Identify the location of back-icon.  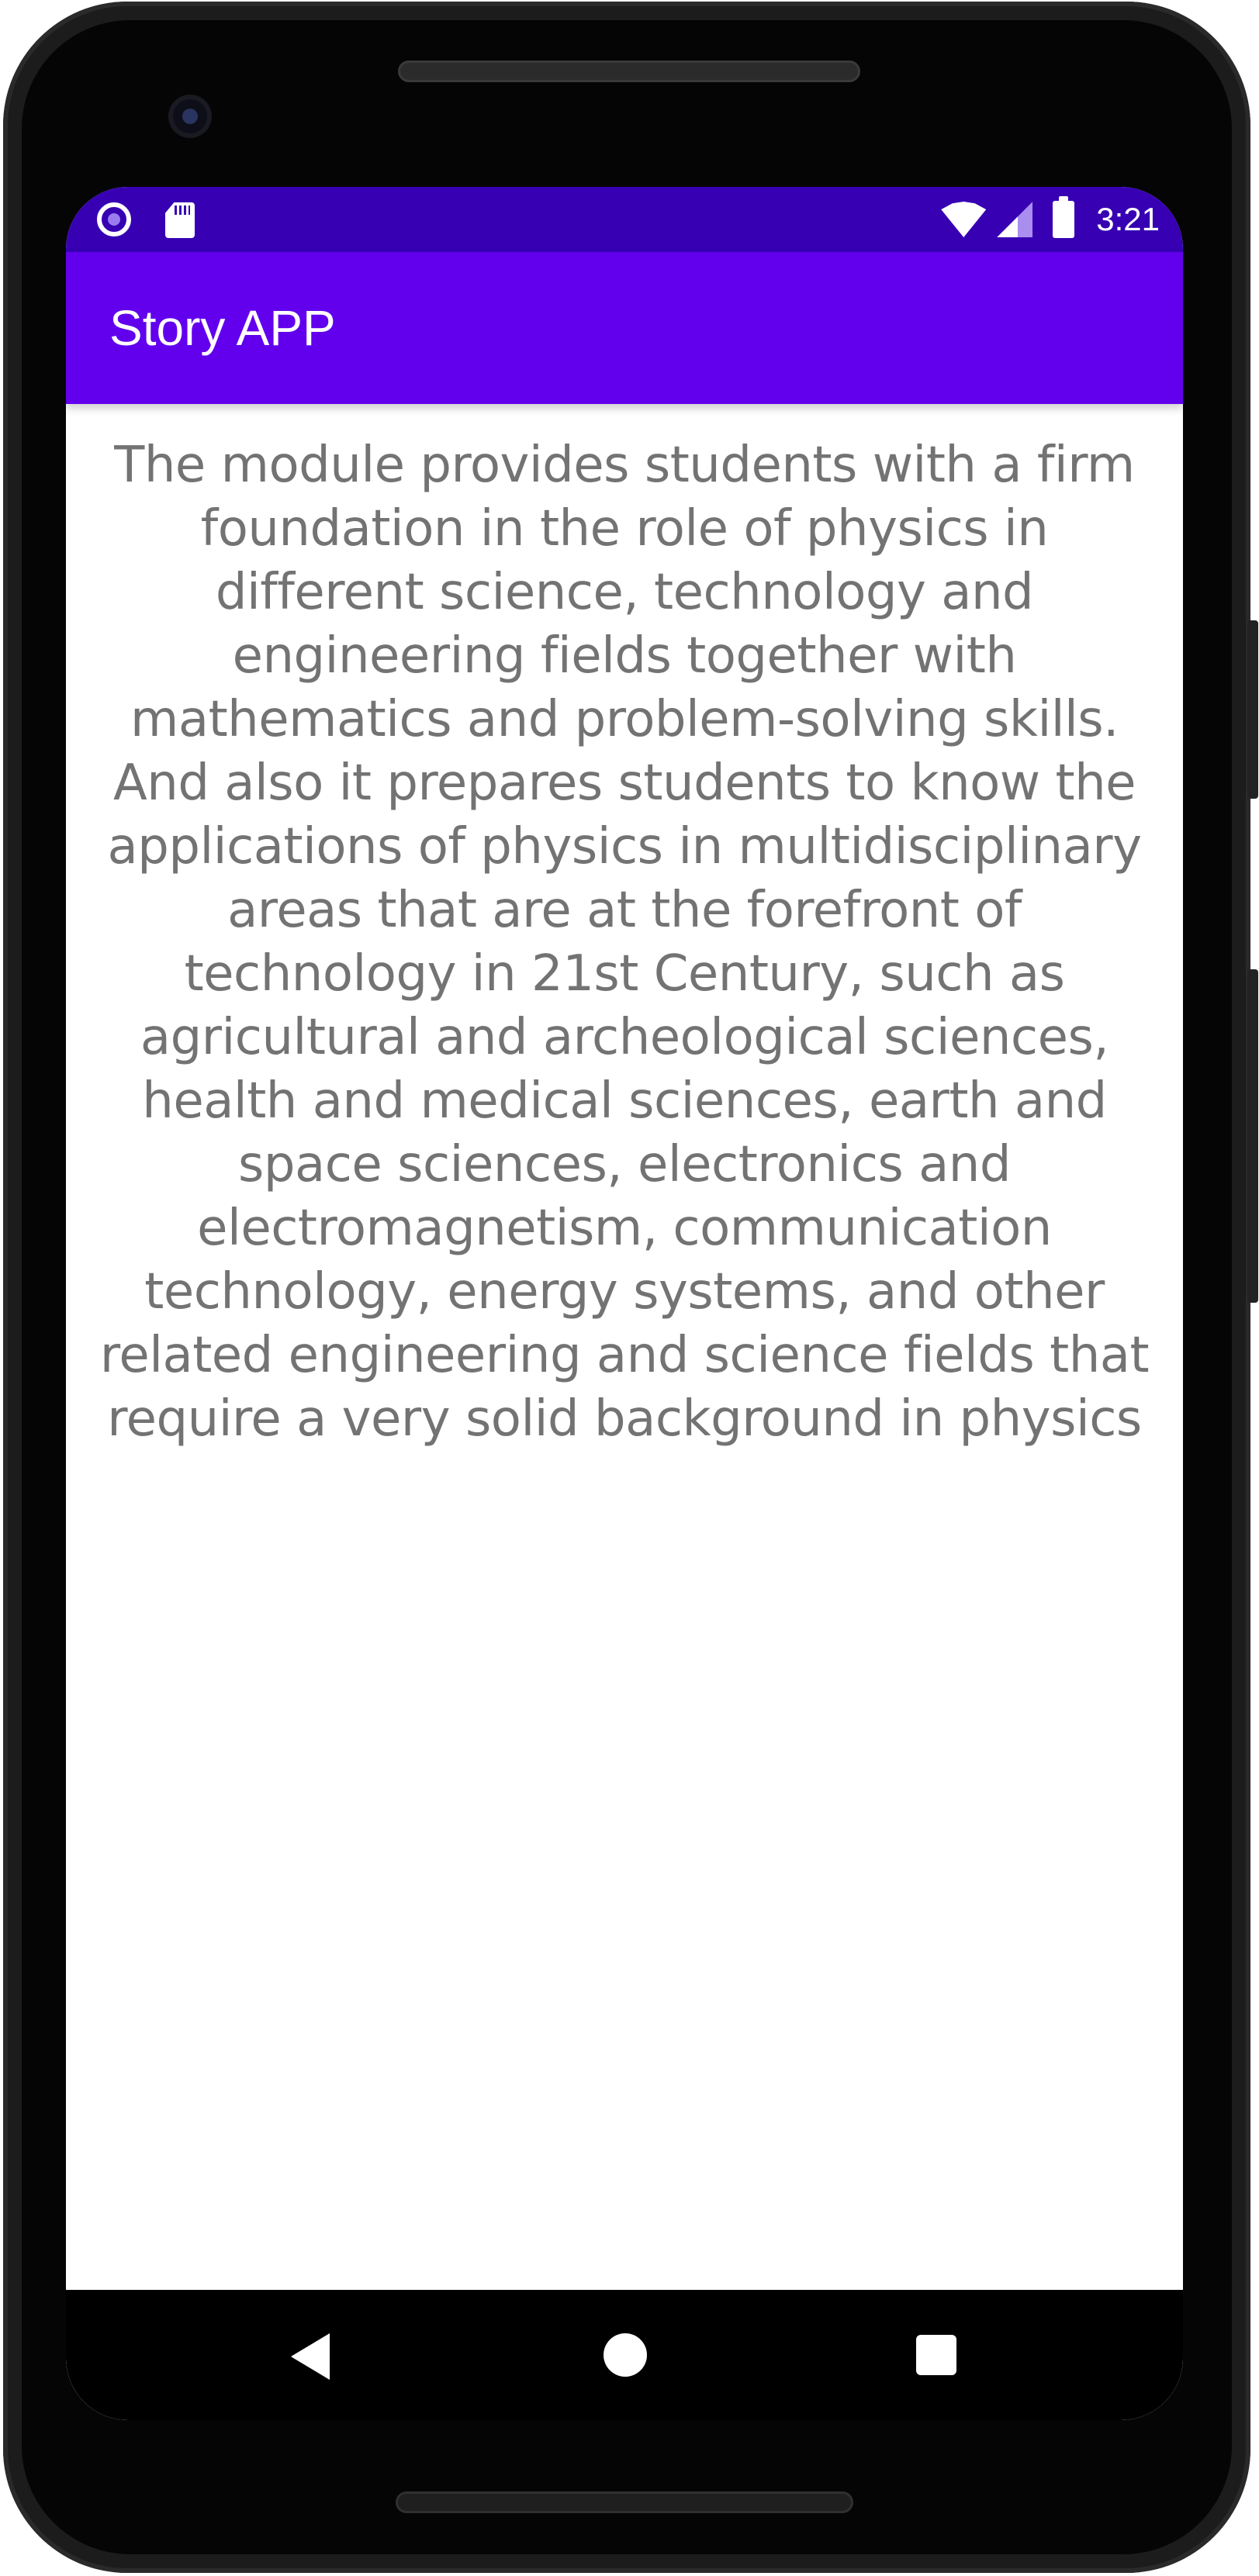
(310, 2356).